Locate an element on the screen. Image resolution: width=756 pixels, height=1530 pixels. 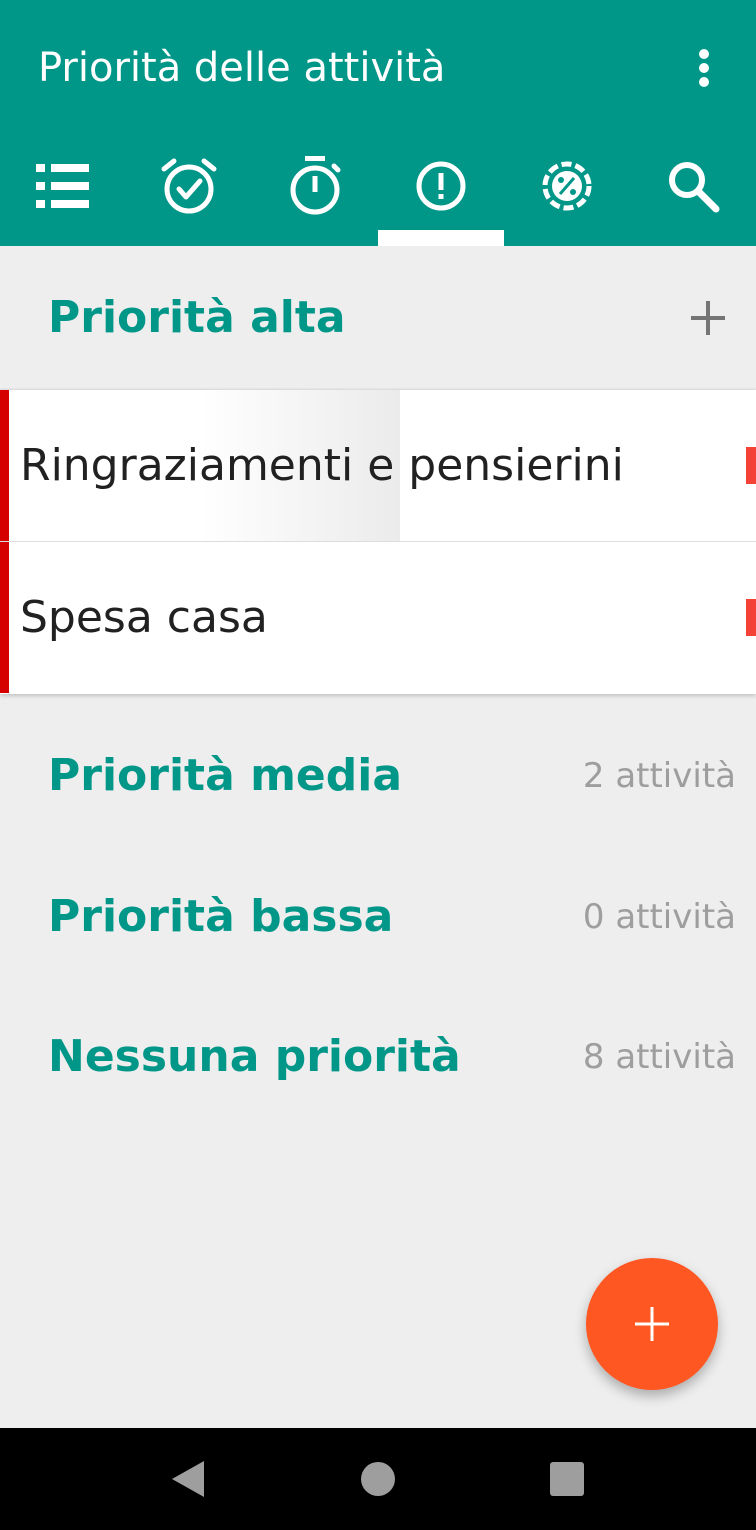
task-item: Spesa casa is located at coordinates (378, 617).